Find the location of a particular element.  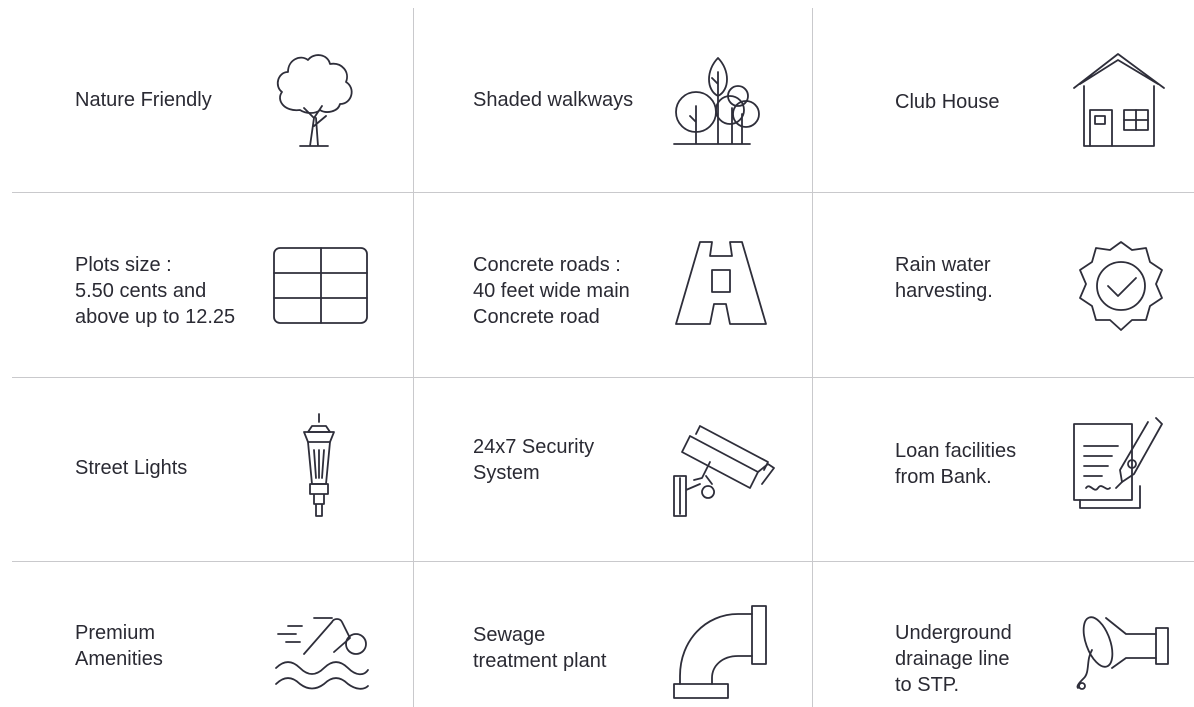

feature-label-line: treatment plant is located at coordinates (540, 661).